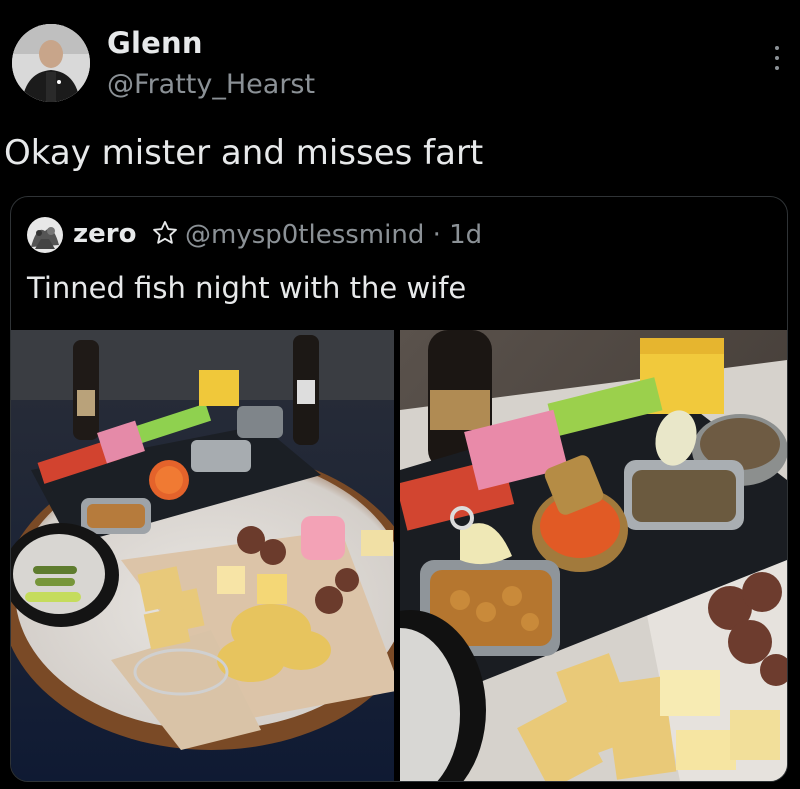 The image size is (800, 789). I want to click on post-text: Okay mister and misses fart, so click(244, 153).